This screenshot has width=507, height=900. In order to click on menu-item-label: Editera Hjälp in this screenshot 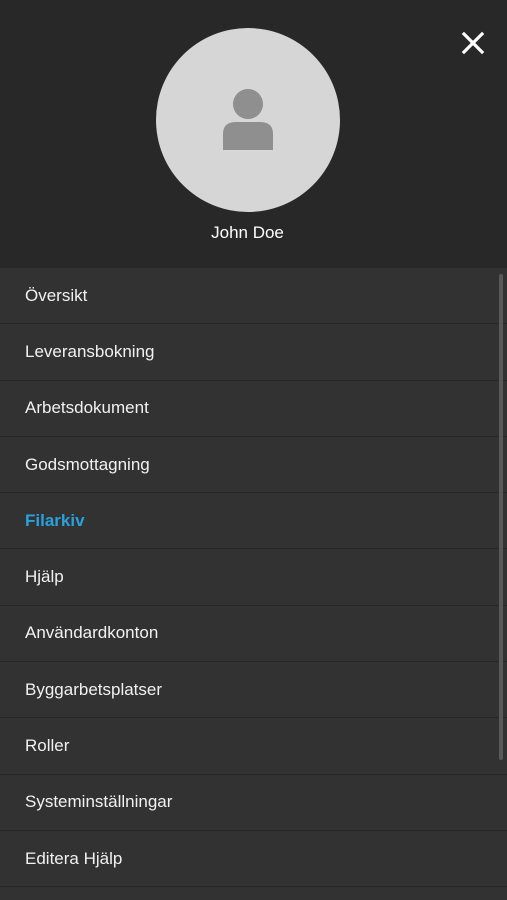, I will do `click(74, 858)`.